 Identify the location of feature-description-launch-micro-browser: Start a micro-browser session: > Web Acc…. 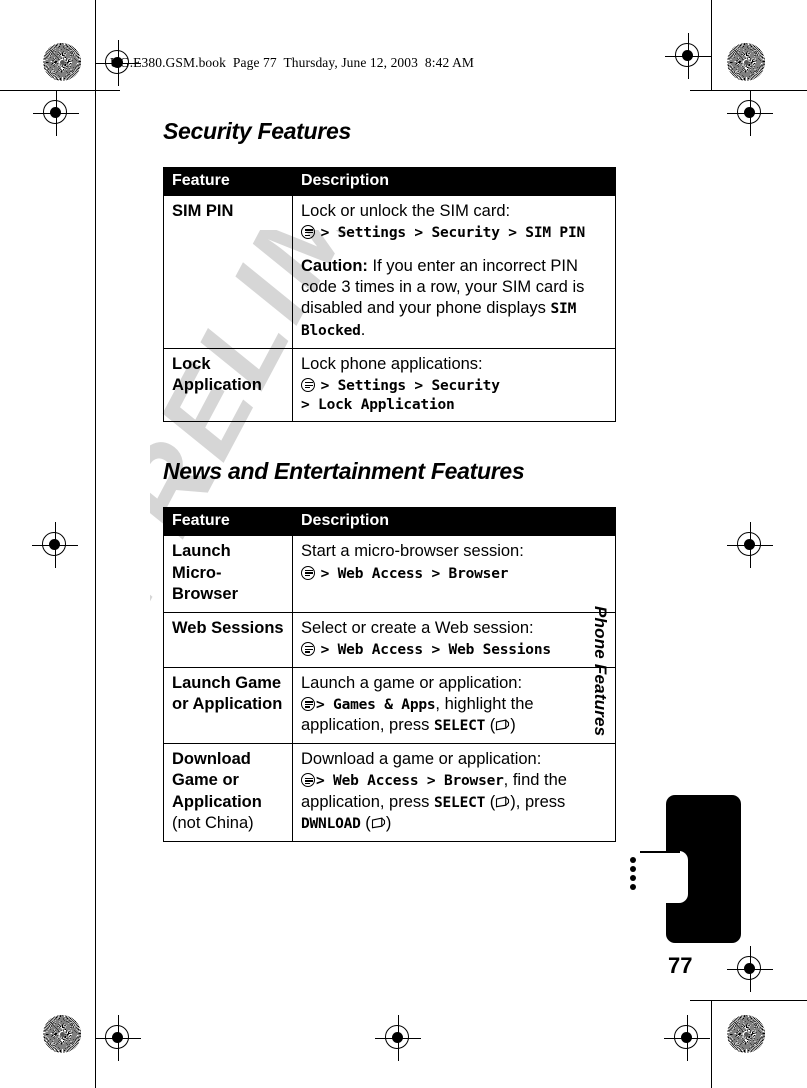
(454, 574).